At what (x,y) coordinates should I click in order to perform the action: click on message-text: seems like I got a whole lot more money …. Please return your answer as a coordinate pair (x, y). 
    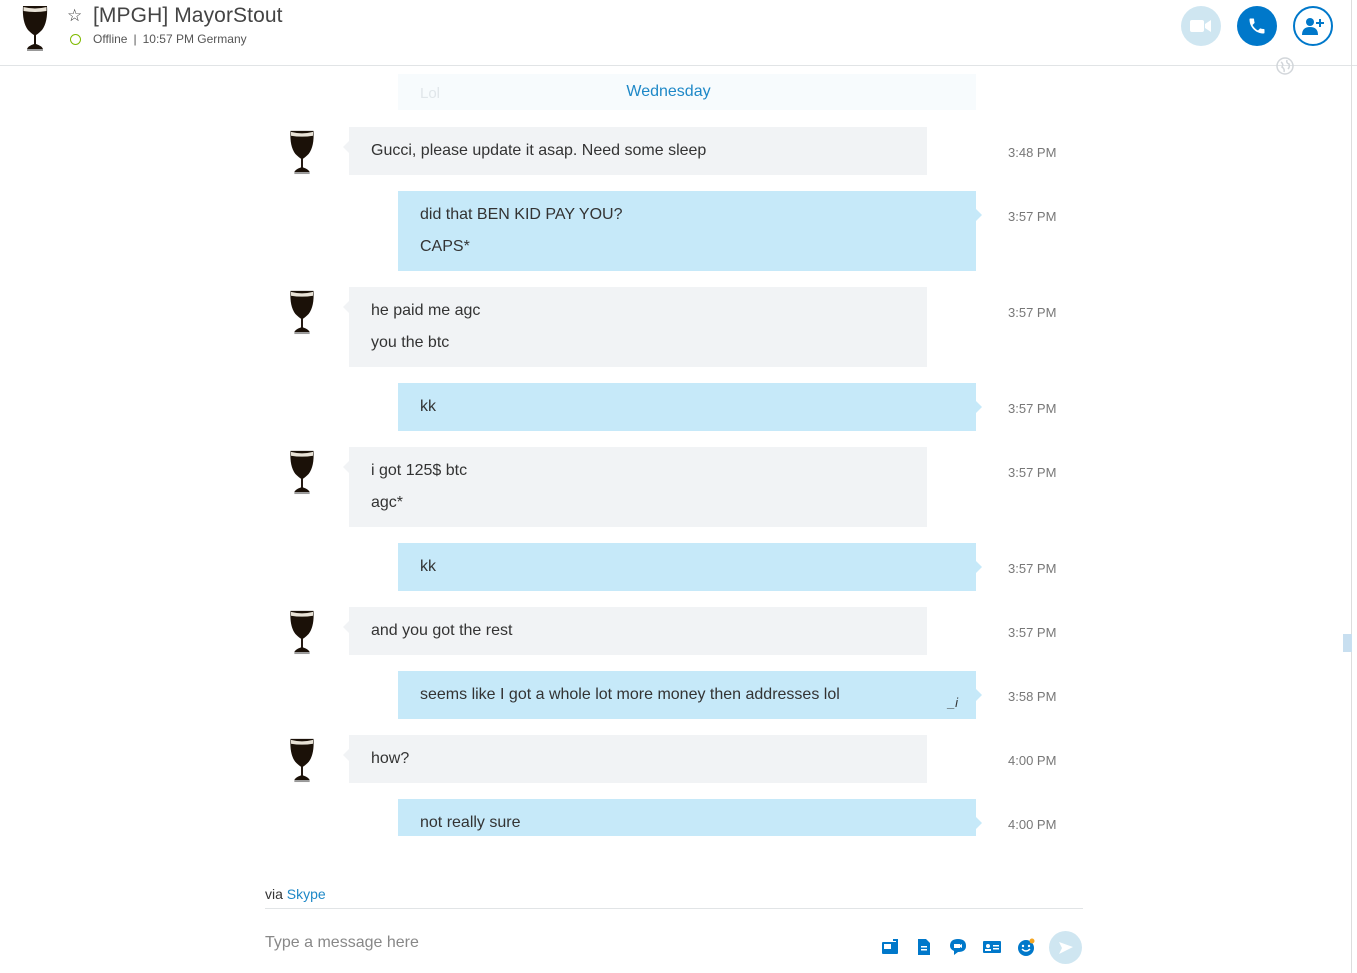
    Looking at the image, I should click on (630, 694).